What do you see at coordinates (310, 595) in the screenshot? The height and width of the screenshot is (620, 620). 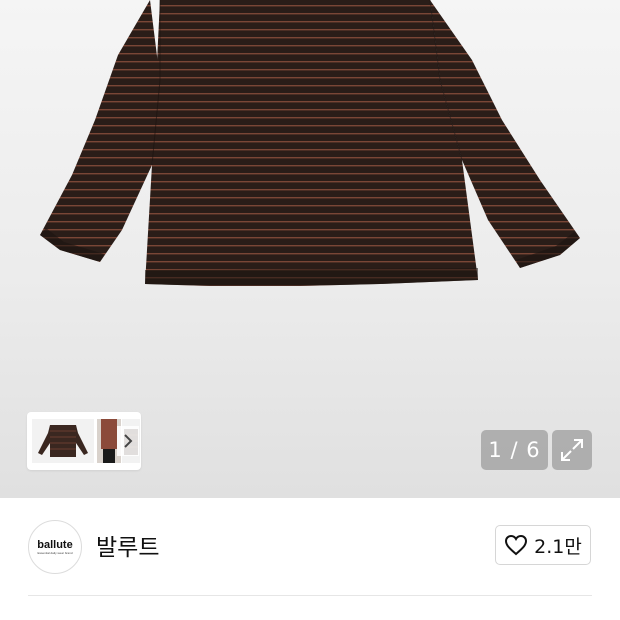 I see `divider` at bounding box center [310, 595].